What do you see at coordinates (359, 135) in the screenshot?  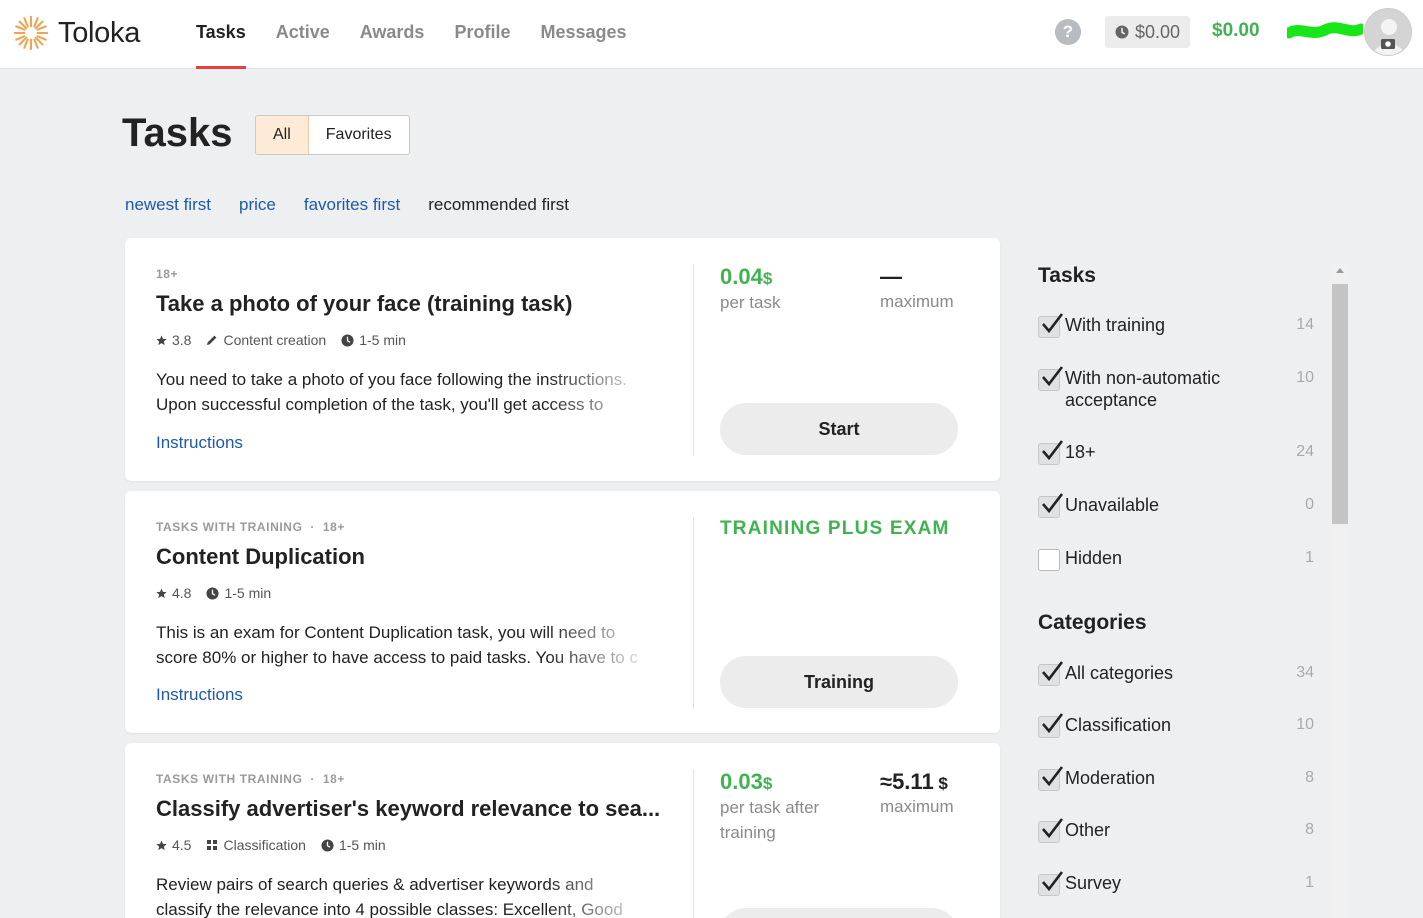 I see `toggle-favorites-button: Favorites` at bounding box center [359, 135].